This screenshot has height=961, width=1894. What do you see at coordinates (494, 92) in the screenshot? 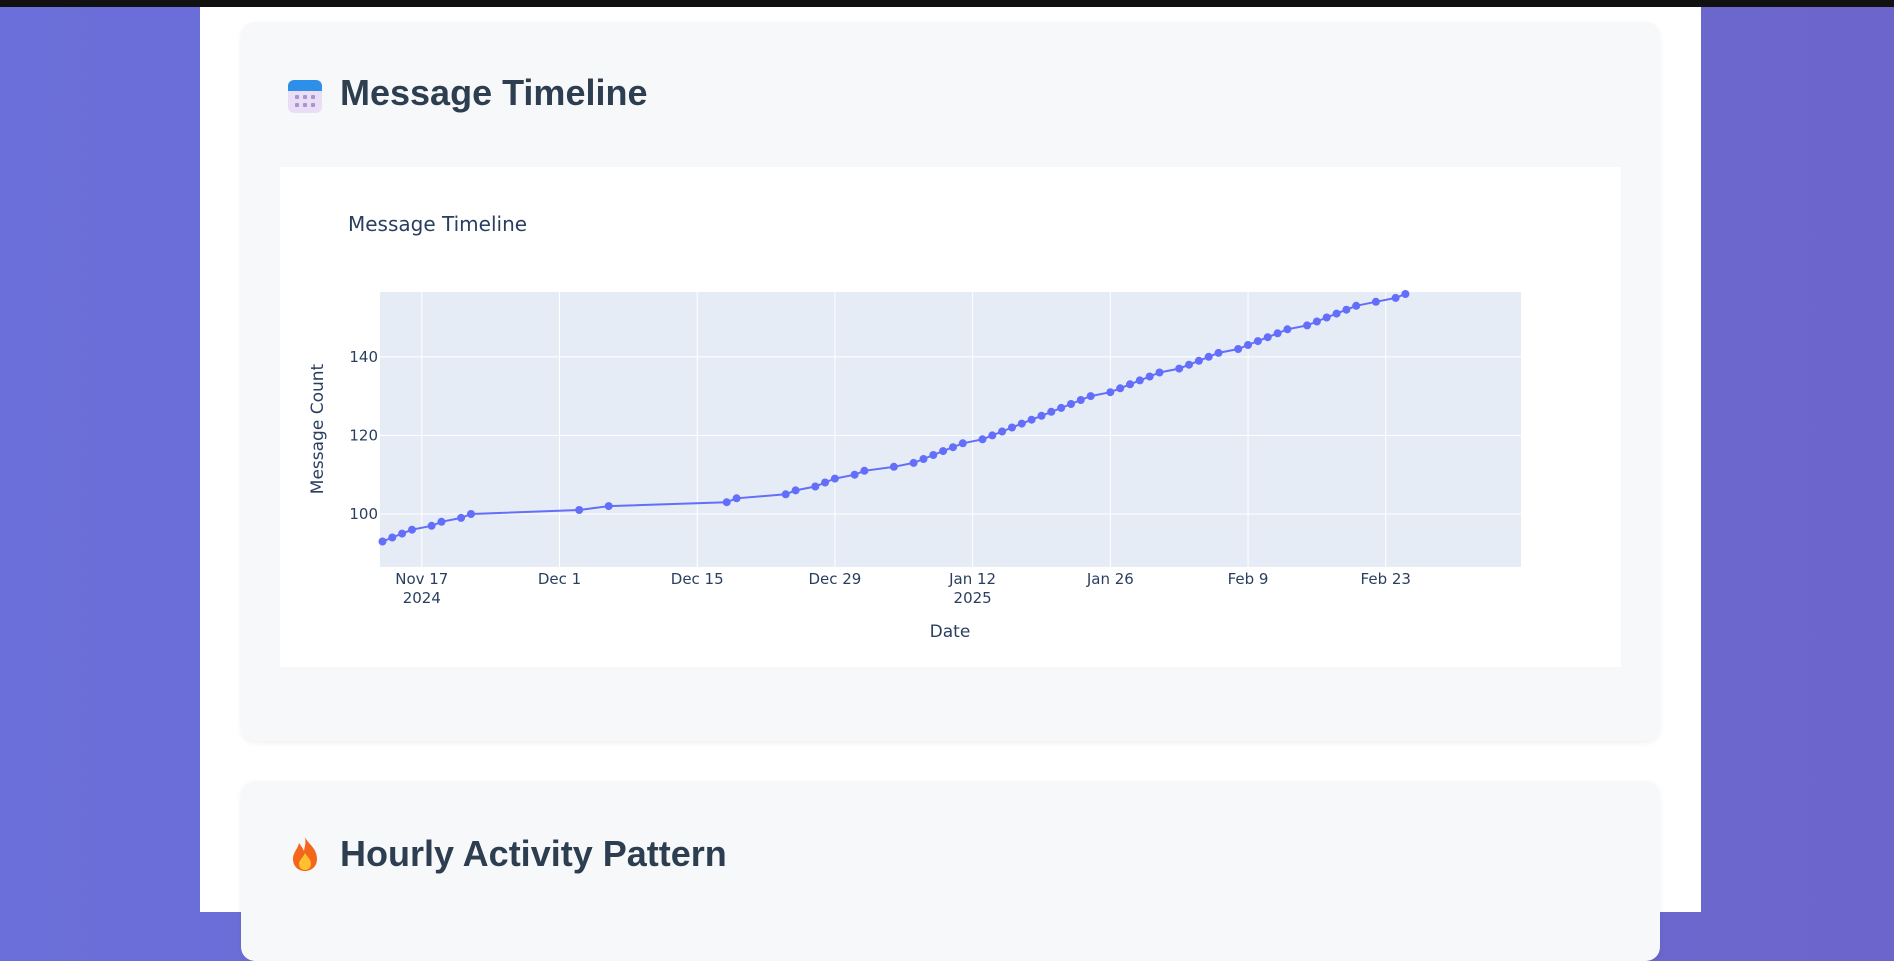
I see `timeline-section-title: Message Timeline` at bounding box center [494, 92].